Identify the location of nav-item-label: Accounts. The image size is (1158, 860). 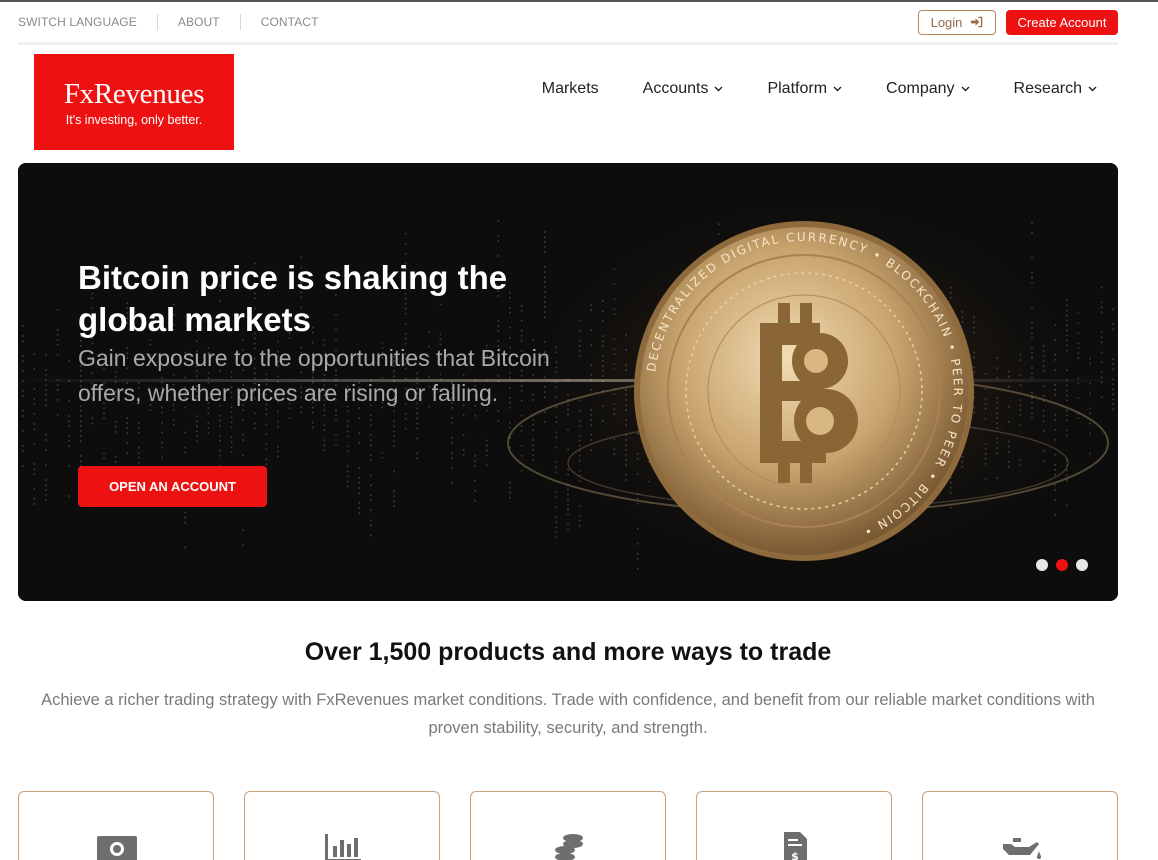
(675, 88).